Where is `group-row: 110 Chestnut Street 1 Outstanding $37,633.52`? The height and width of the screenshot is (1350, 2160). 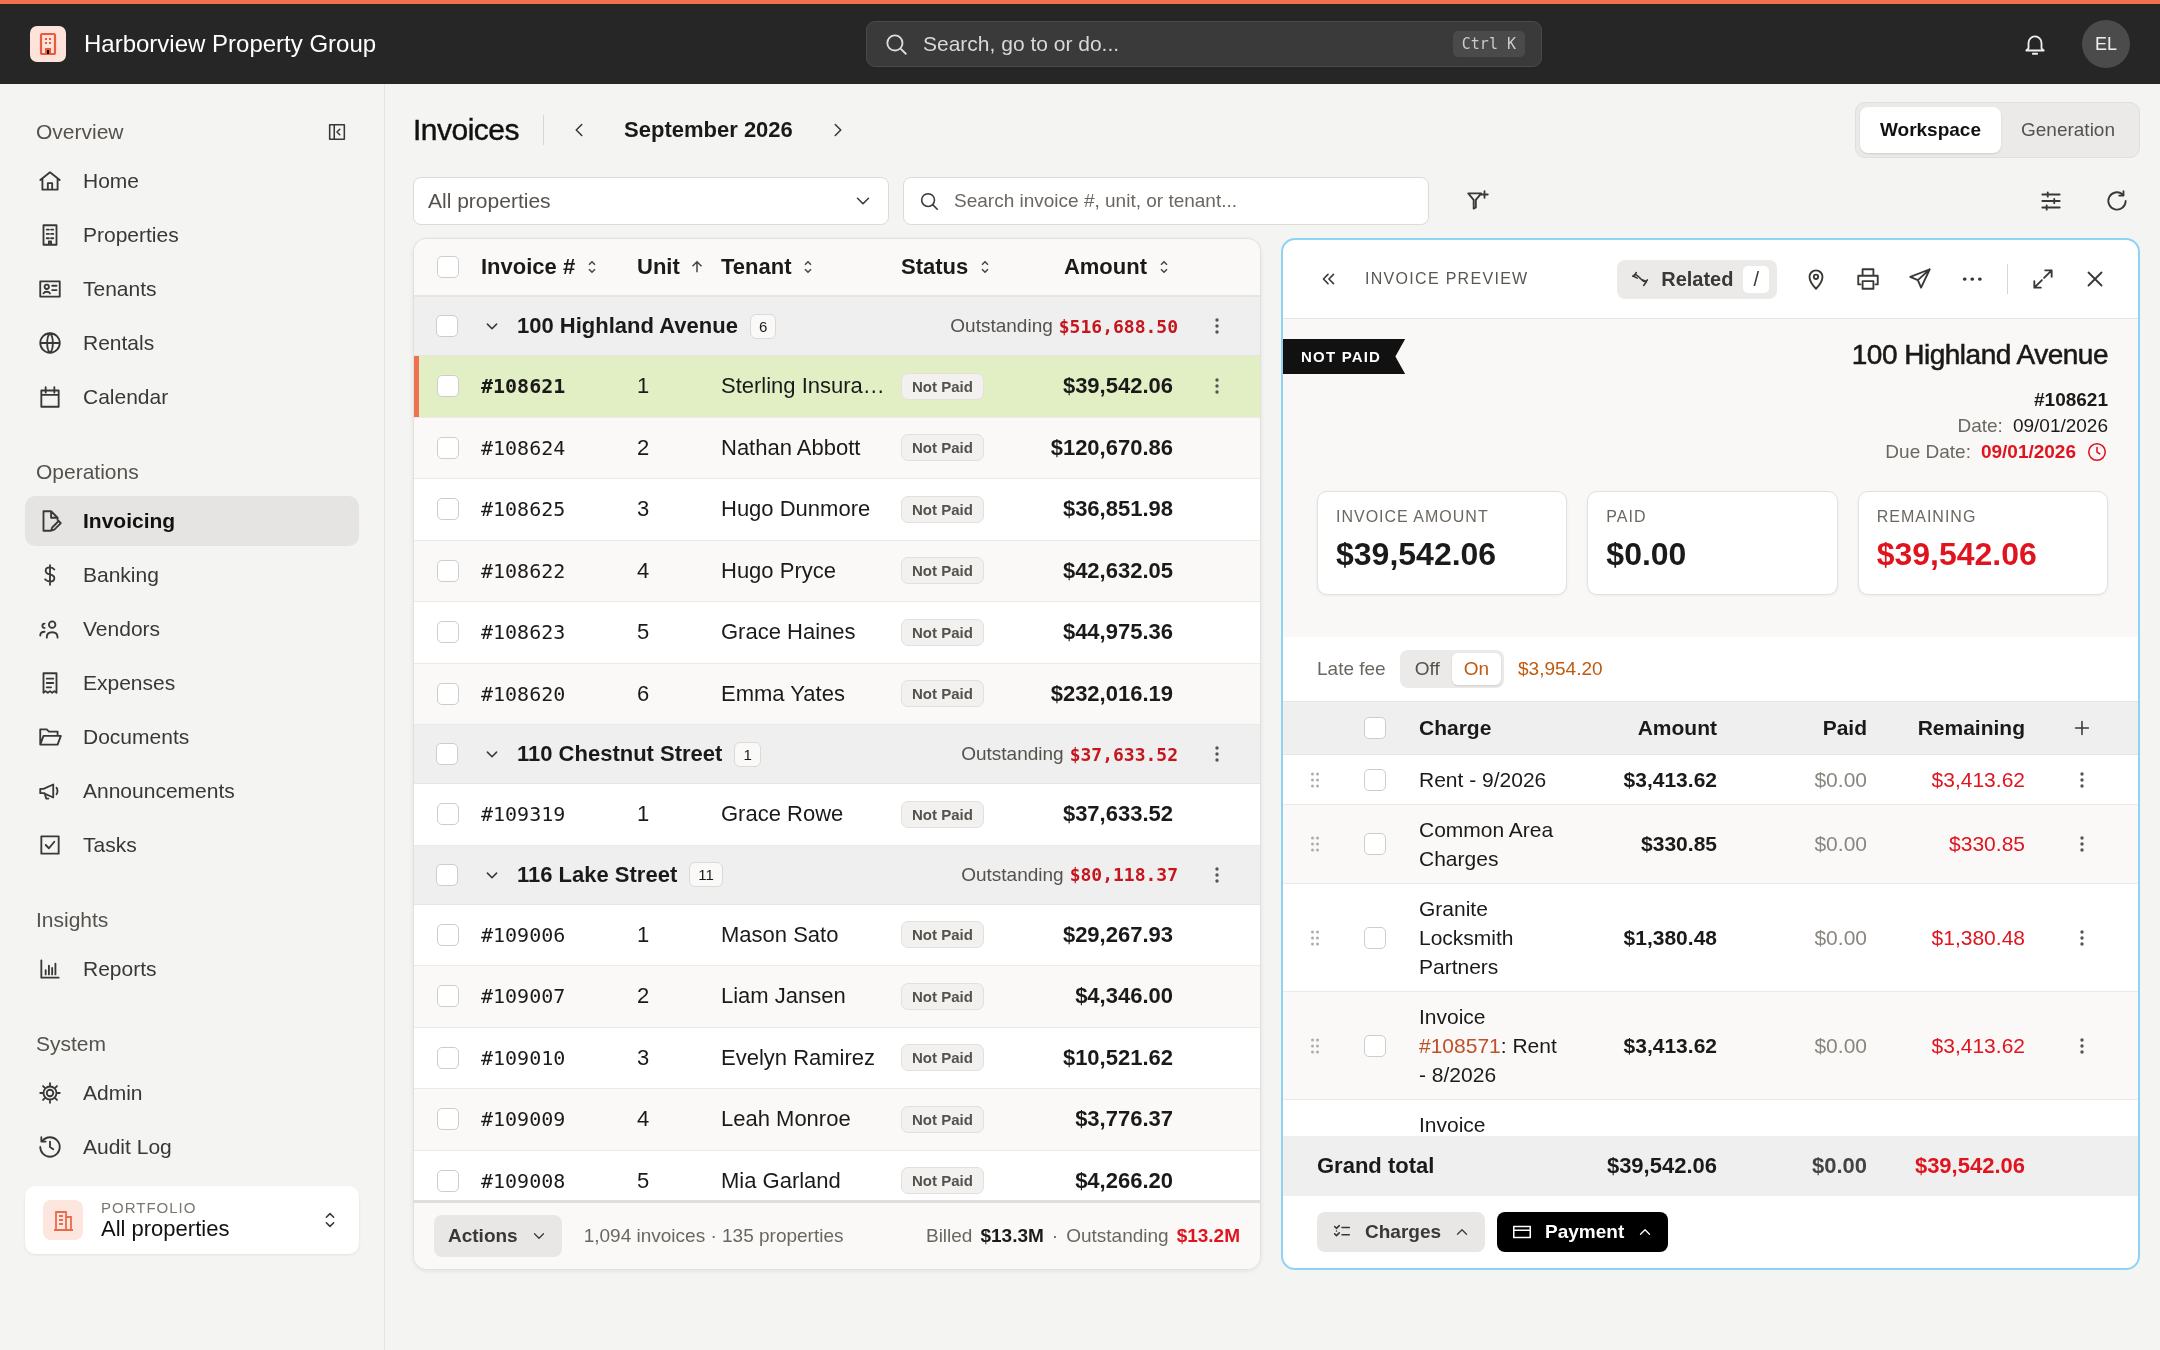
group-row: 110 Chestnut Street 1 Outstanding $37,633.52 is located at coordinates (837, 754).